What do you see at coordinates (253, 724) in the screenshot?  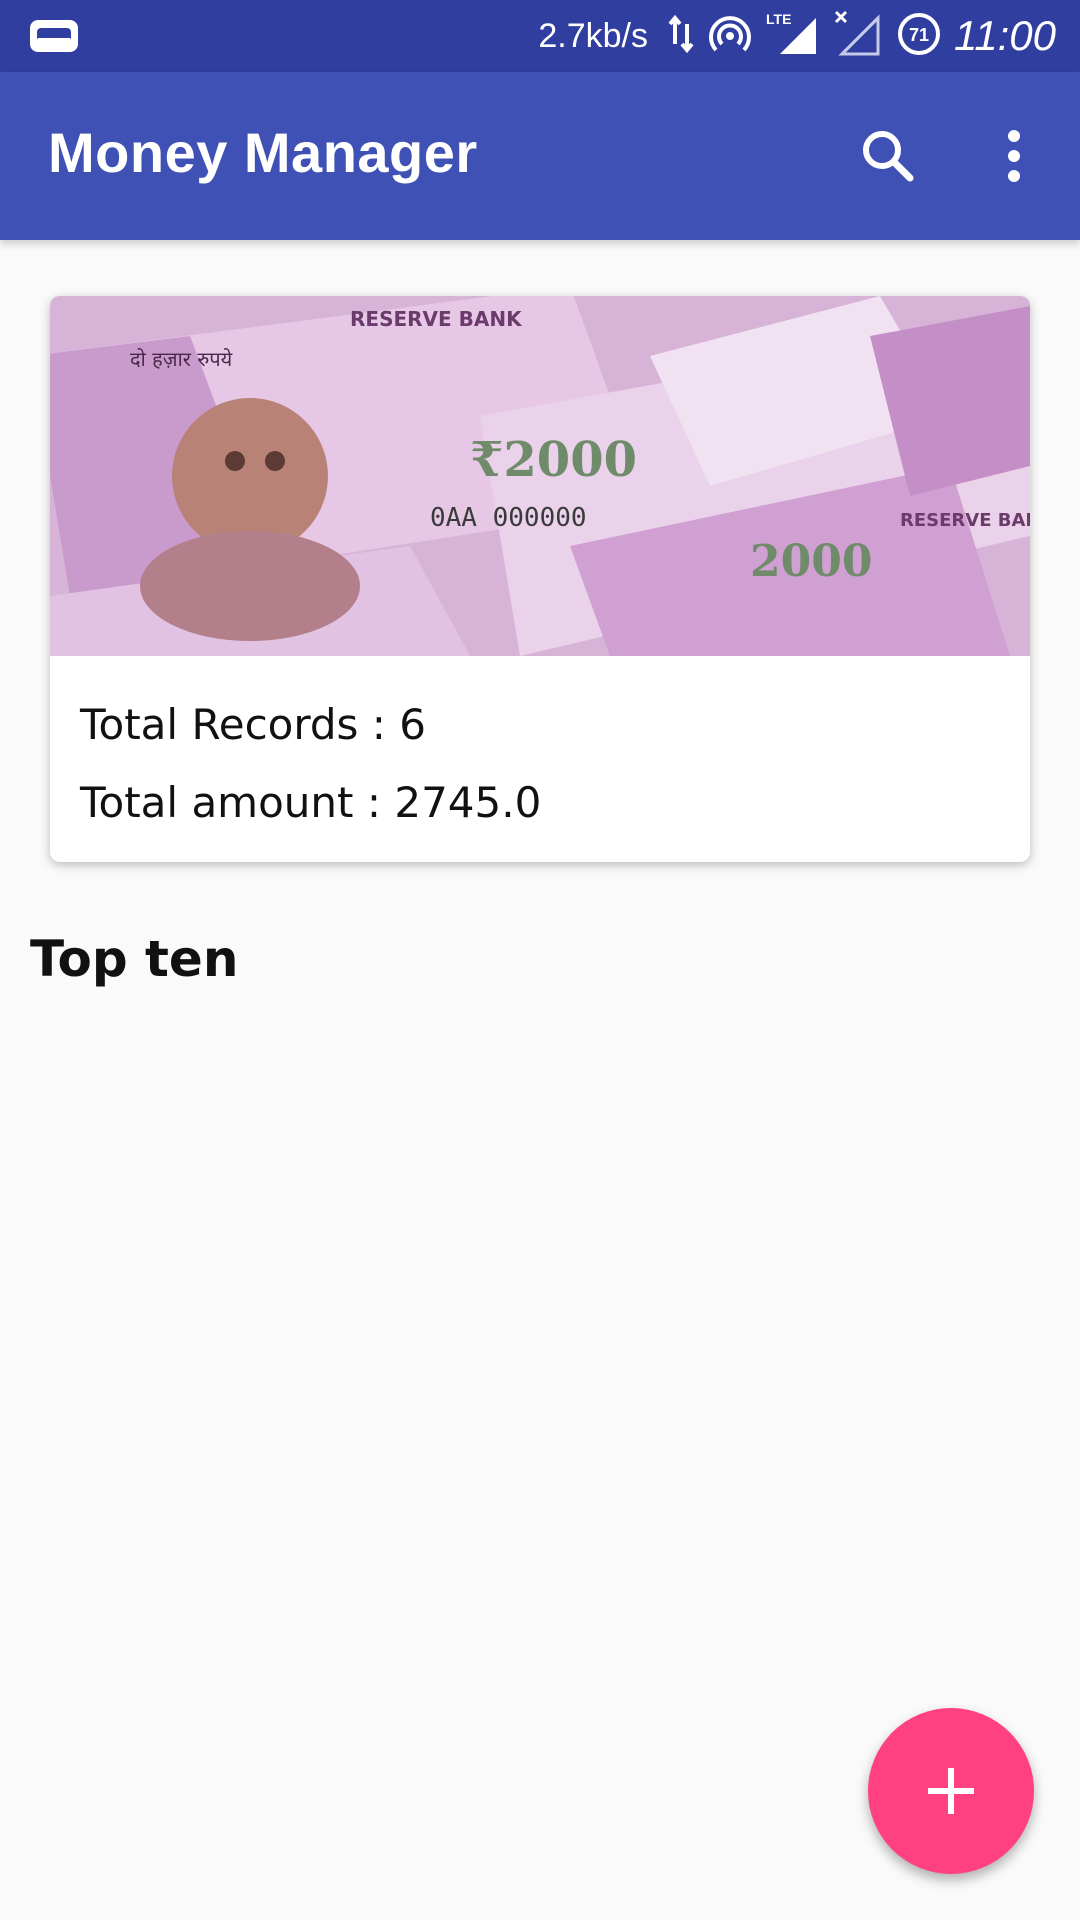 I see `total-records-text: Total Records : 6` at bounding box center [253, 724].